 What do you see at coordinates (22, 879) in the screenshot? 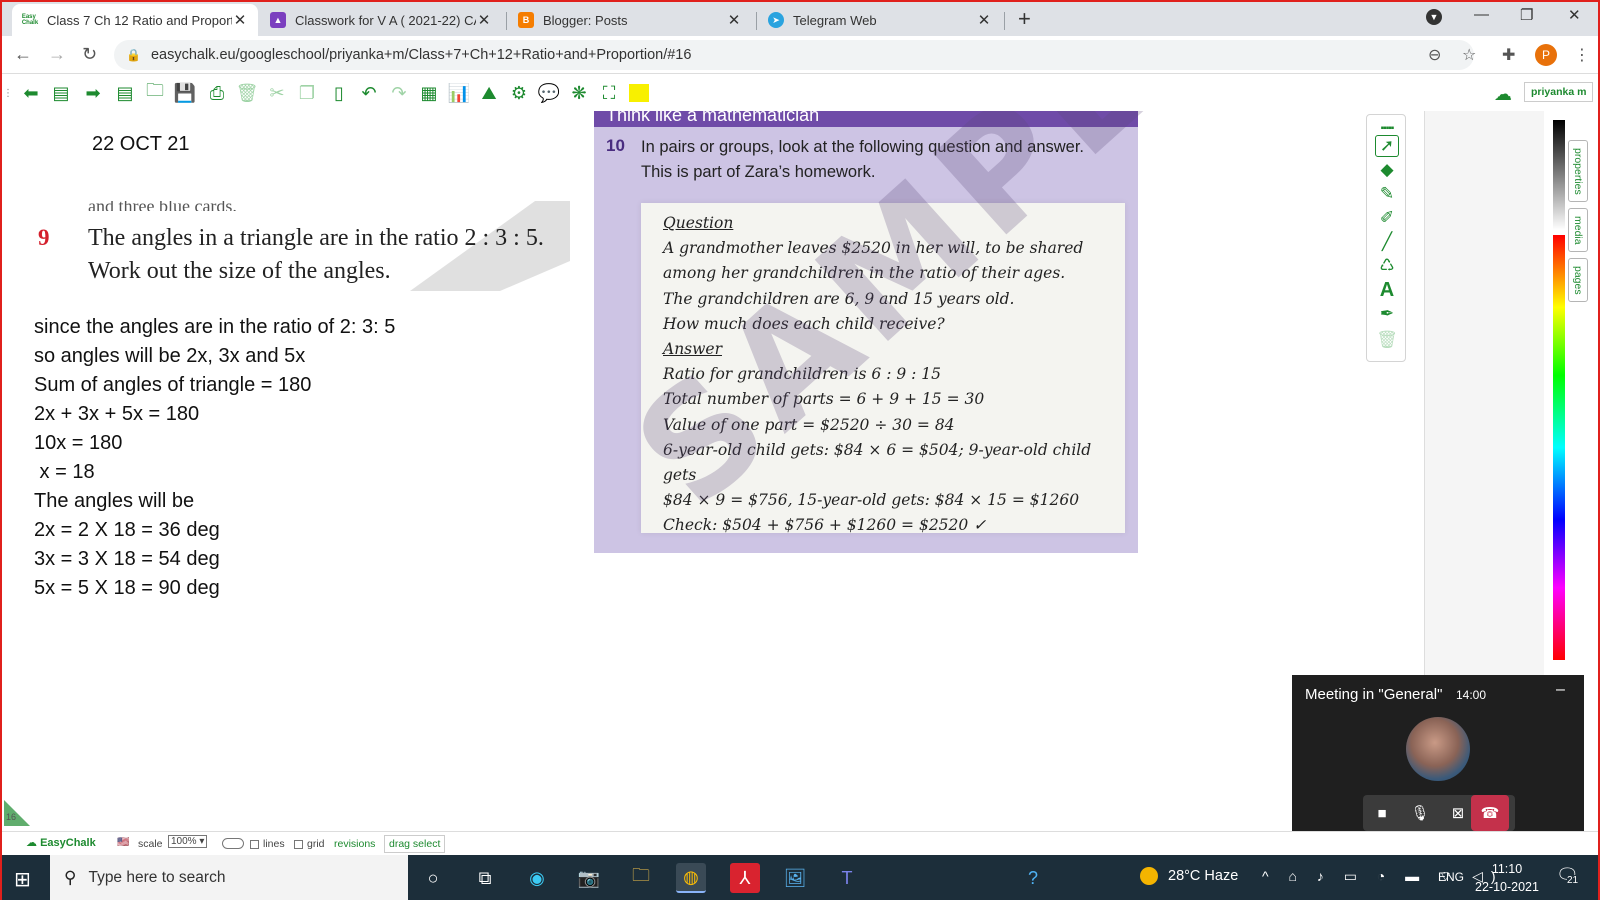
I see `windows-start-icon: ⊞` at bounding box center [22, 879].